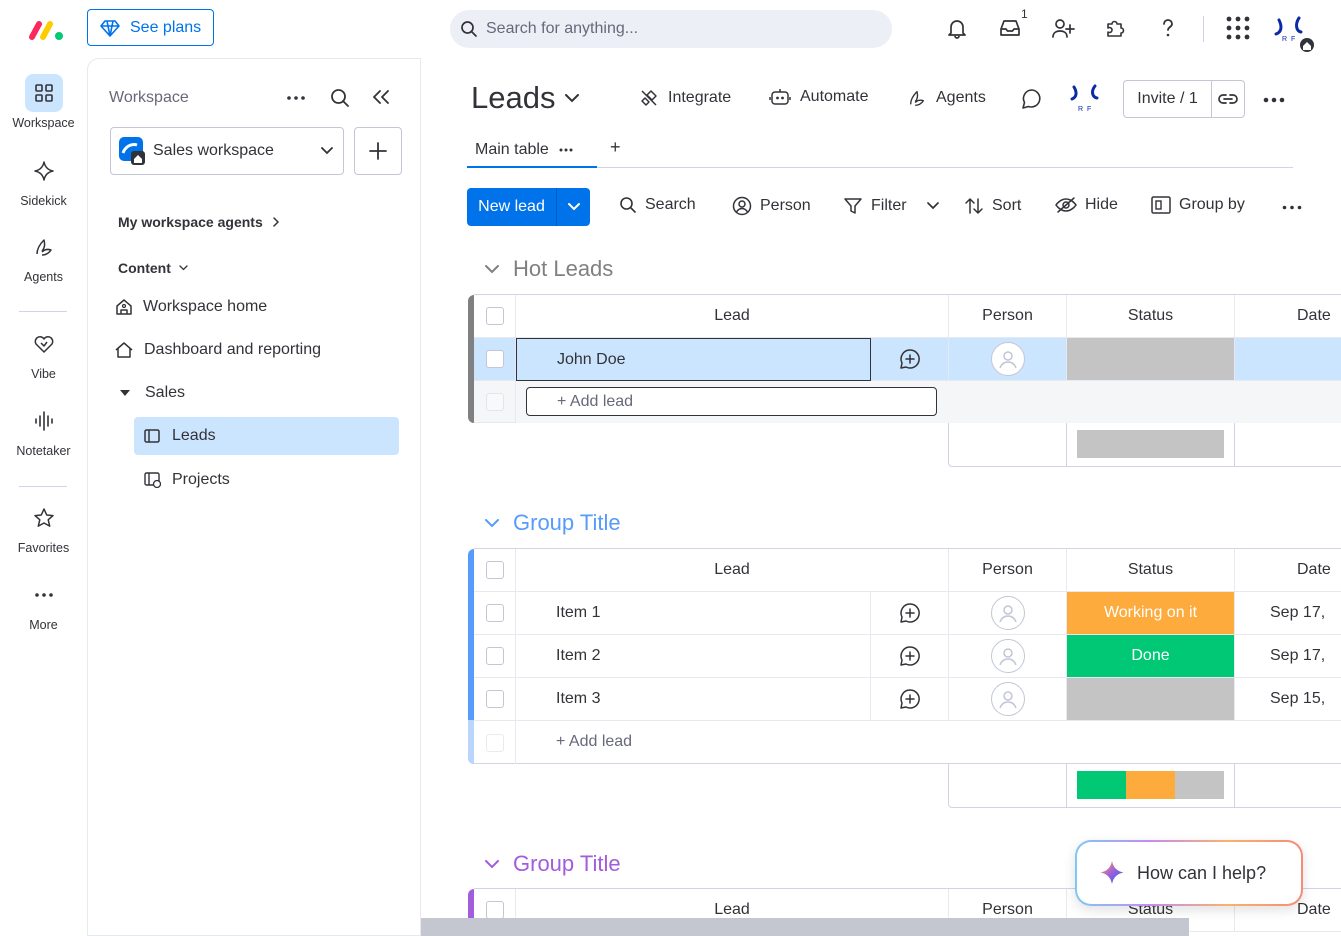  What do you see at coordinates (340, 98) in the screenshot?
I see `panel-search-icon` at bounding box center [340, 98].